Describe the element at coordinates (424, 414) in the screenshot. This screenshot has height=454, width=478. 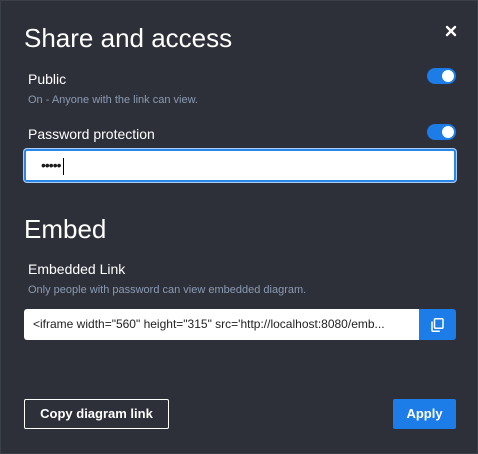
I see `apply-button: Apply` at that location.